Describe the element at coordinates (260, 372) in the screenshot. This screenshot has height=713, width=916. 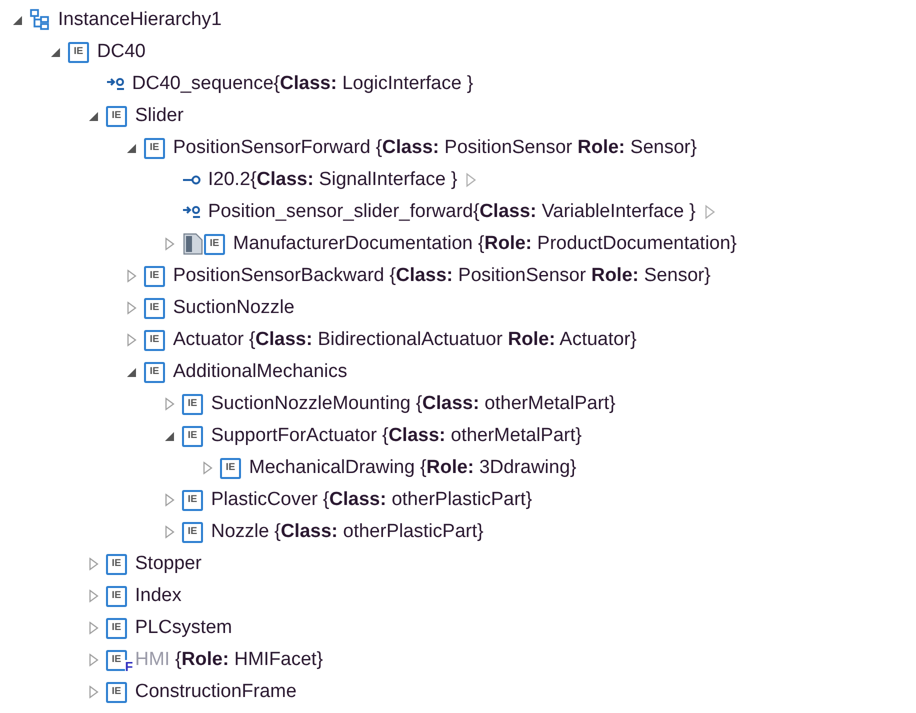
I see `node-label: AdditionalMechanics` at that location.